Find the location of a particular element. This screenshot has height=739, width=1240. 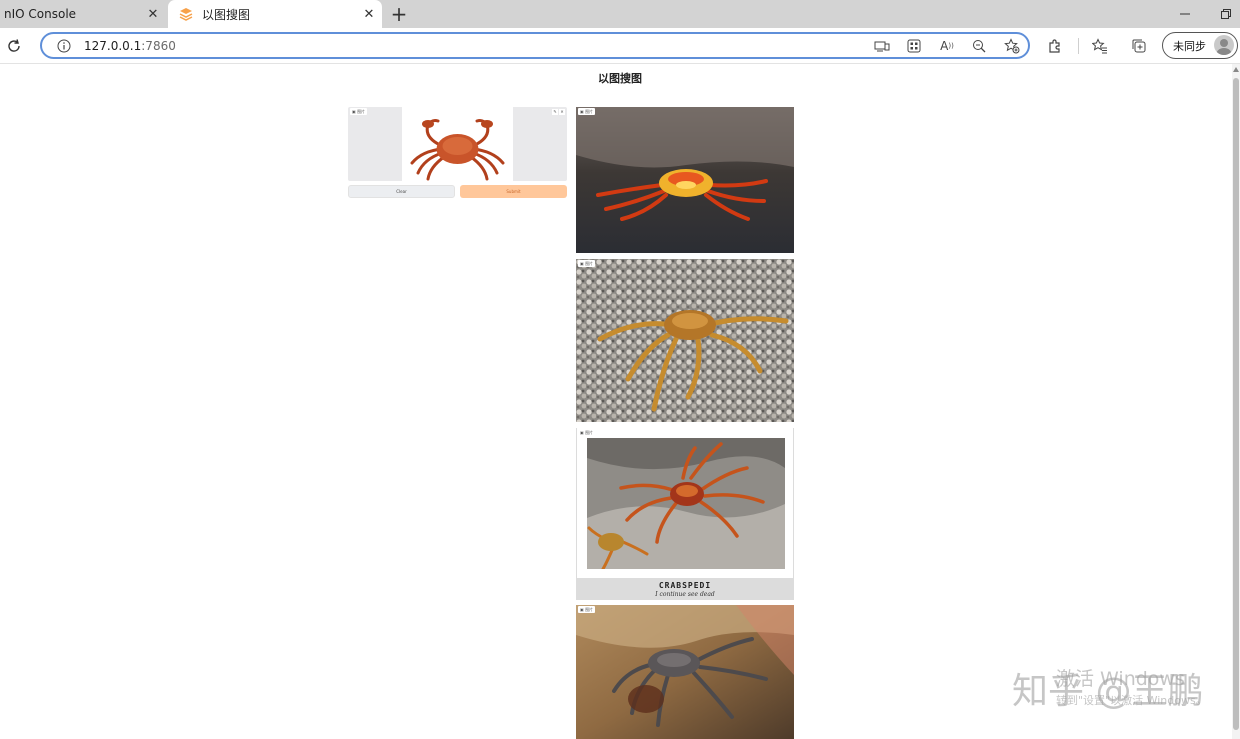

result-image-4: ▣ 图片 is located at coordinates (685, 672).